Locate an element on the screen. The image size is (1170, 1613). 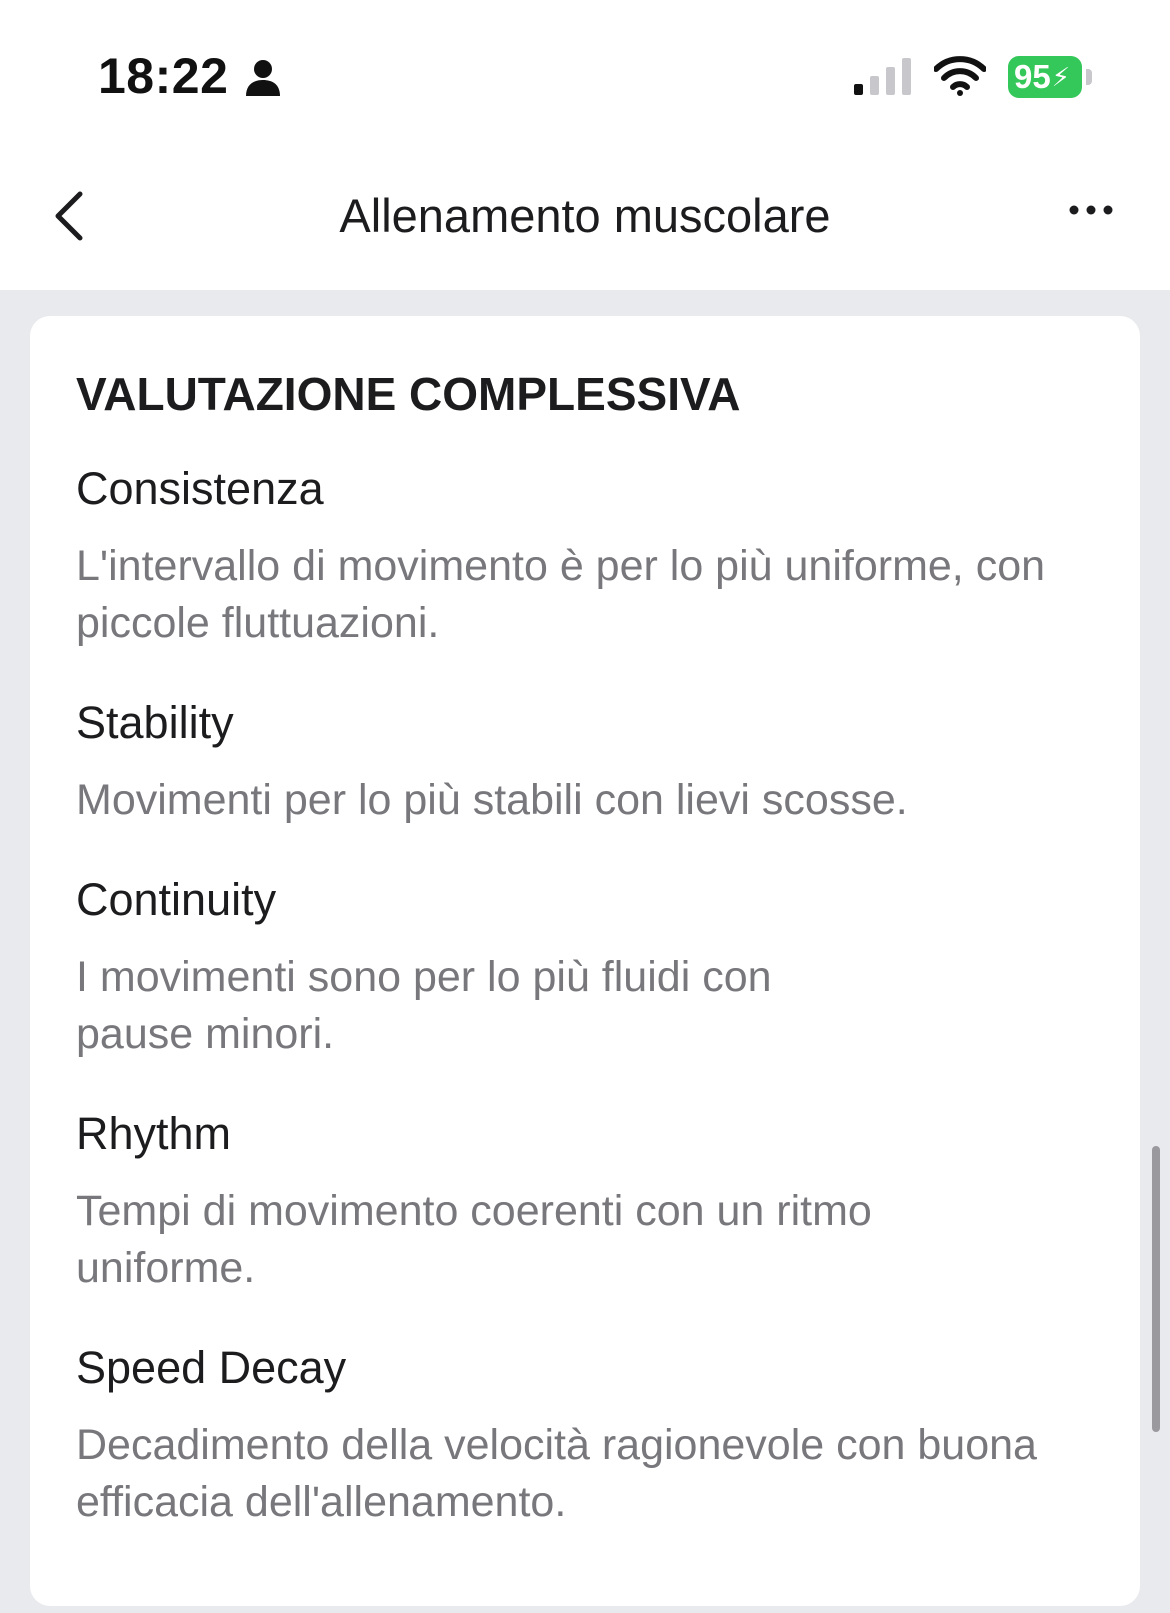
status-time: 18:22 is located at coordinates (163, 76).